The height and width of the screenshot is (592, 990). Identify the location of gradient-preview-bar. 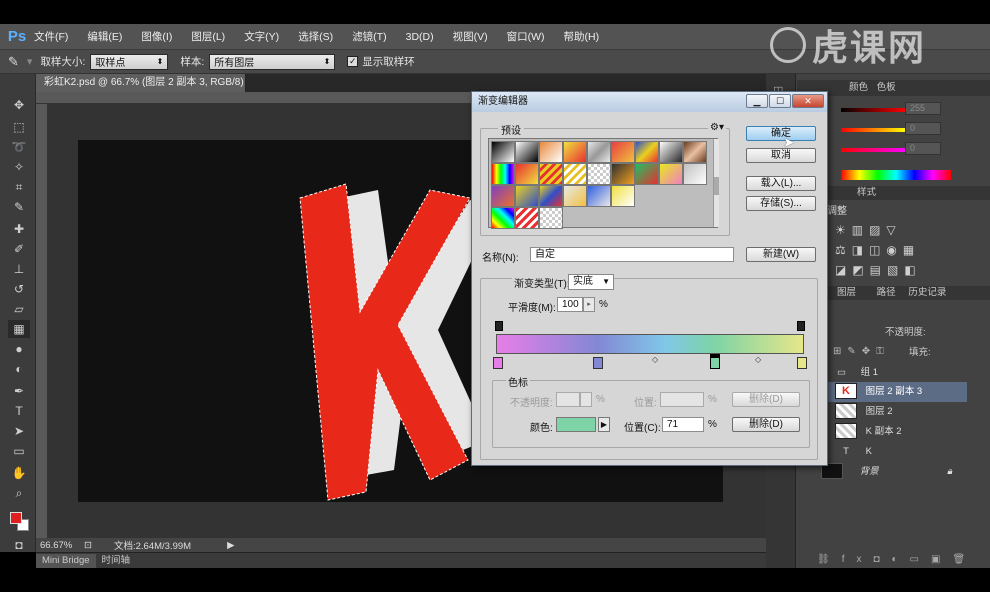
(650, 344).